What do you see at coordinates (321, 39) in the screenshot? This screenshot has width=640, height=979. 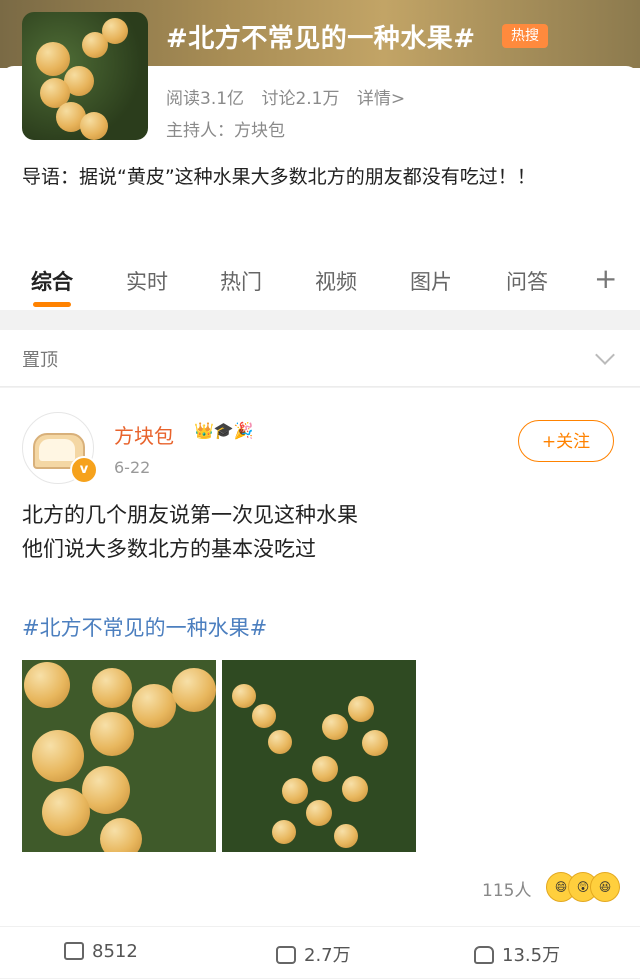 I see `topic-title: #北方不常见的一种水果#` at bounding box center [321, 39].